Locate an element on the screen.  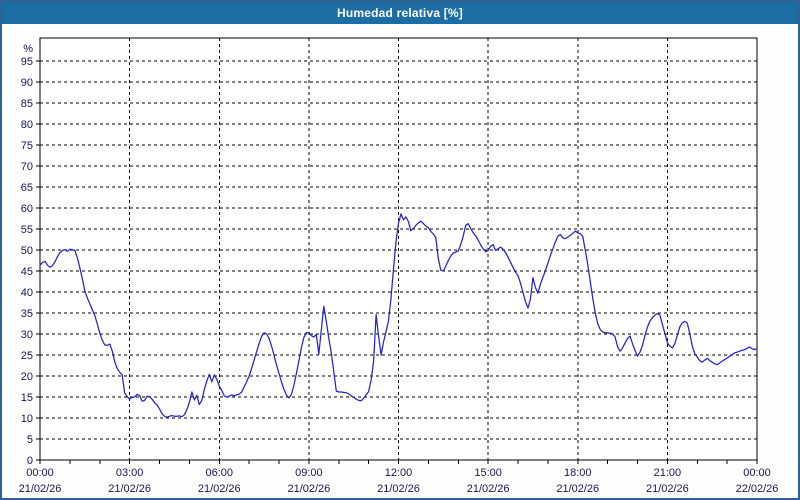
y-tick-label: 20 is located at coordinates (27, 377).